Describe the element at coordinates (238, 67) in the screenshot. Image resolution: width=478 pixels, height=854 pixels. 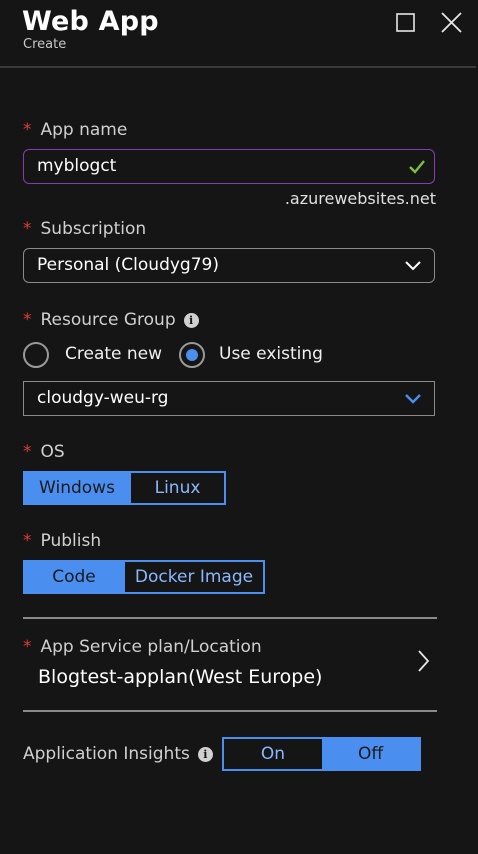
I see `header-divider` at that location.